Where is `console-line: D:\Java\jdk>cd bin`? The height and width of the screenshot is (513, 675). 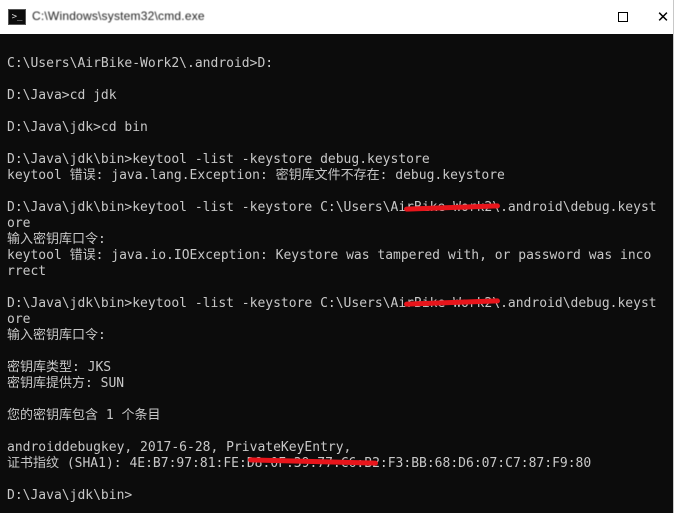 console-line: D:\Java\jdk>cd bin is located at coordinates (77, 127).